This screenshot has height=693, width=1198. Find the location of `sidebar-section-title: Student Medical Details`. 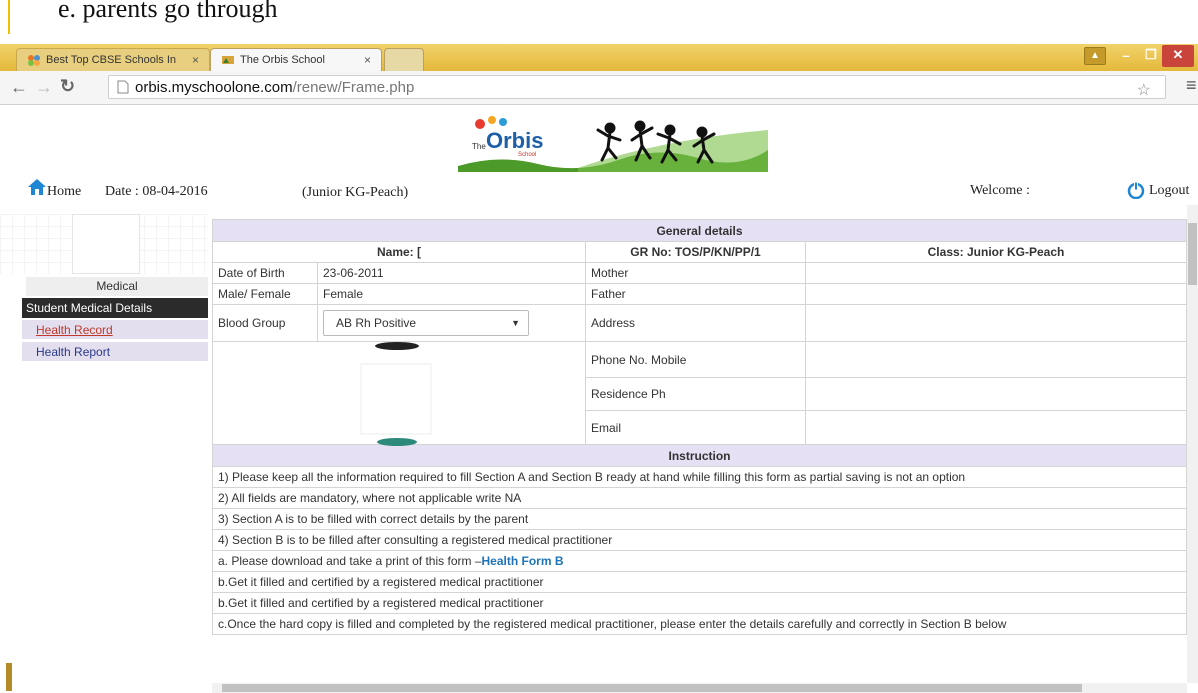

sidebar-section-title: Student Medical Details is located at coordinates (115, 308).